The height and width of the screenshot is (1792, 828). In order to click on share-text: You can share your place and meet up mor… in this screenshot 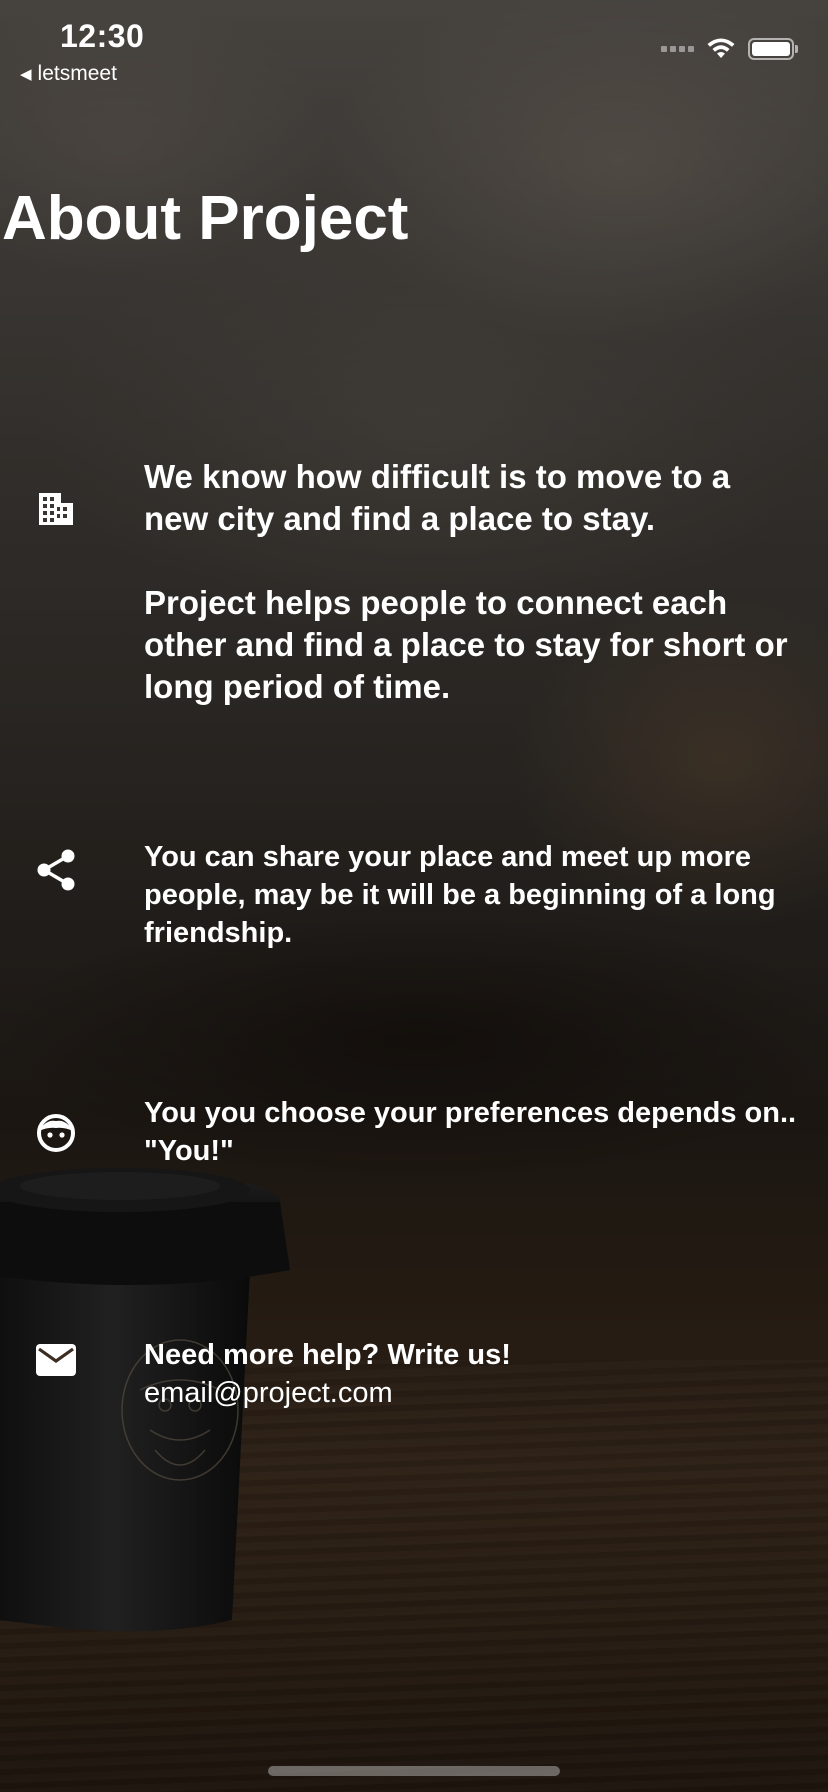, I will do `click(460, 895)`.